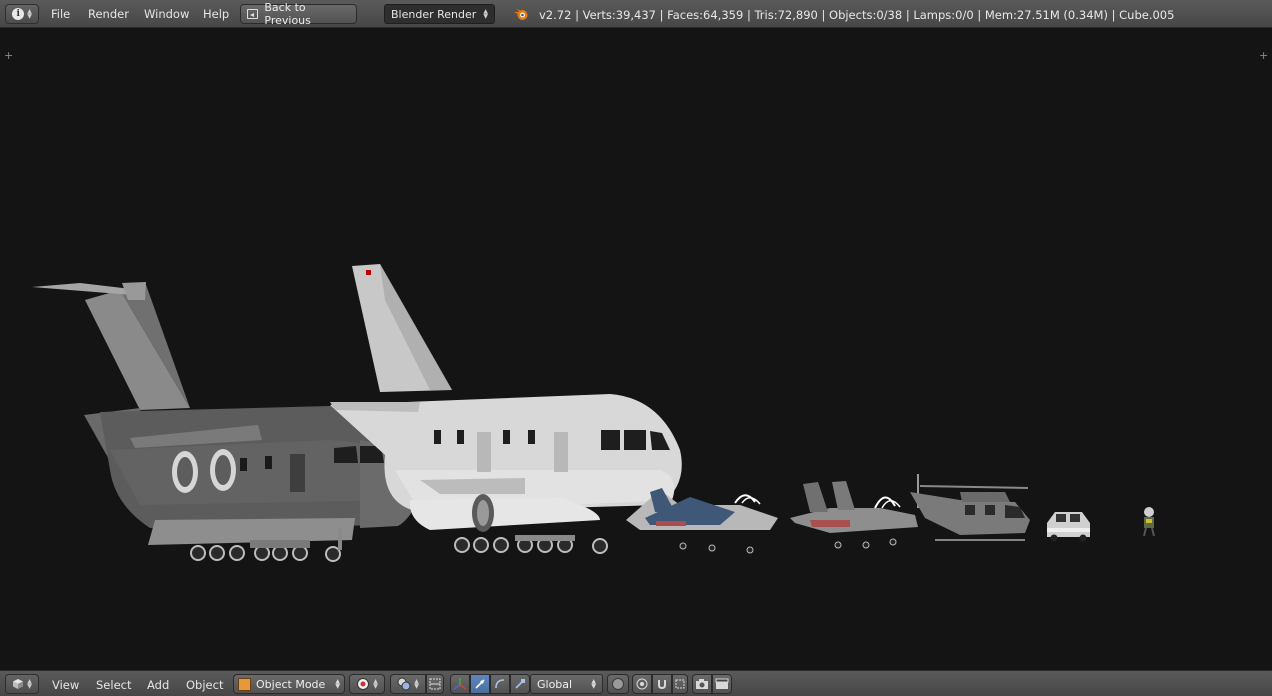  I want to click on render-animation-button, so click(722, 684).